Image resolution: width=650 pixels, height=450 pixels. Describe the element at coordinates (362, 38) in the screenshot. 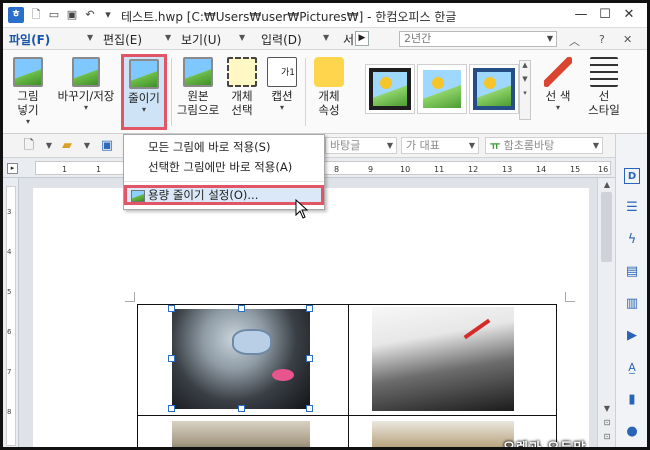

I see `menu-more-arrow-icon: ▶` at that location.